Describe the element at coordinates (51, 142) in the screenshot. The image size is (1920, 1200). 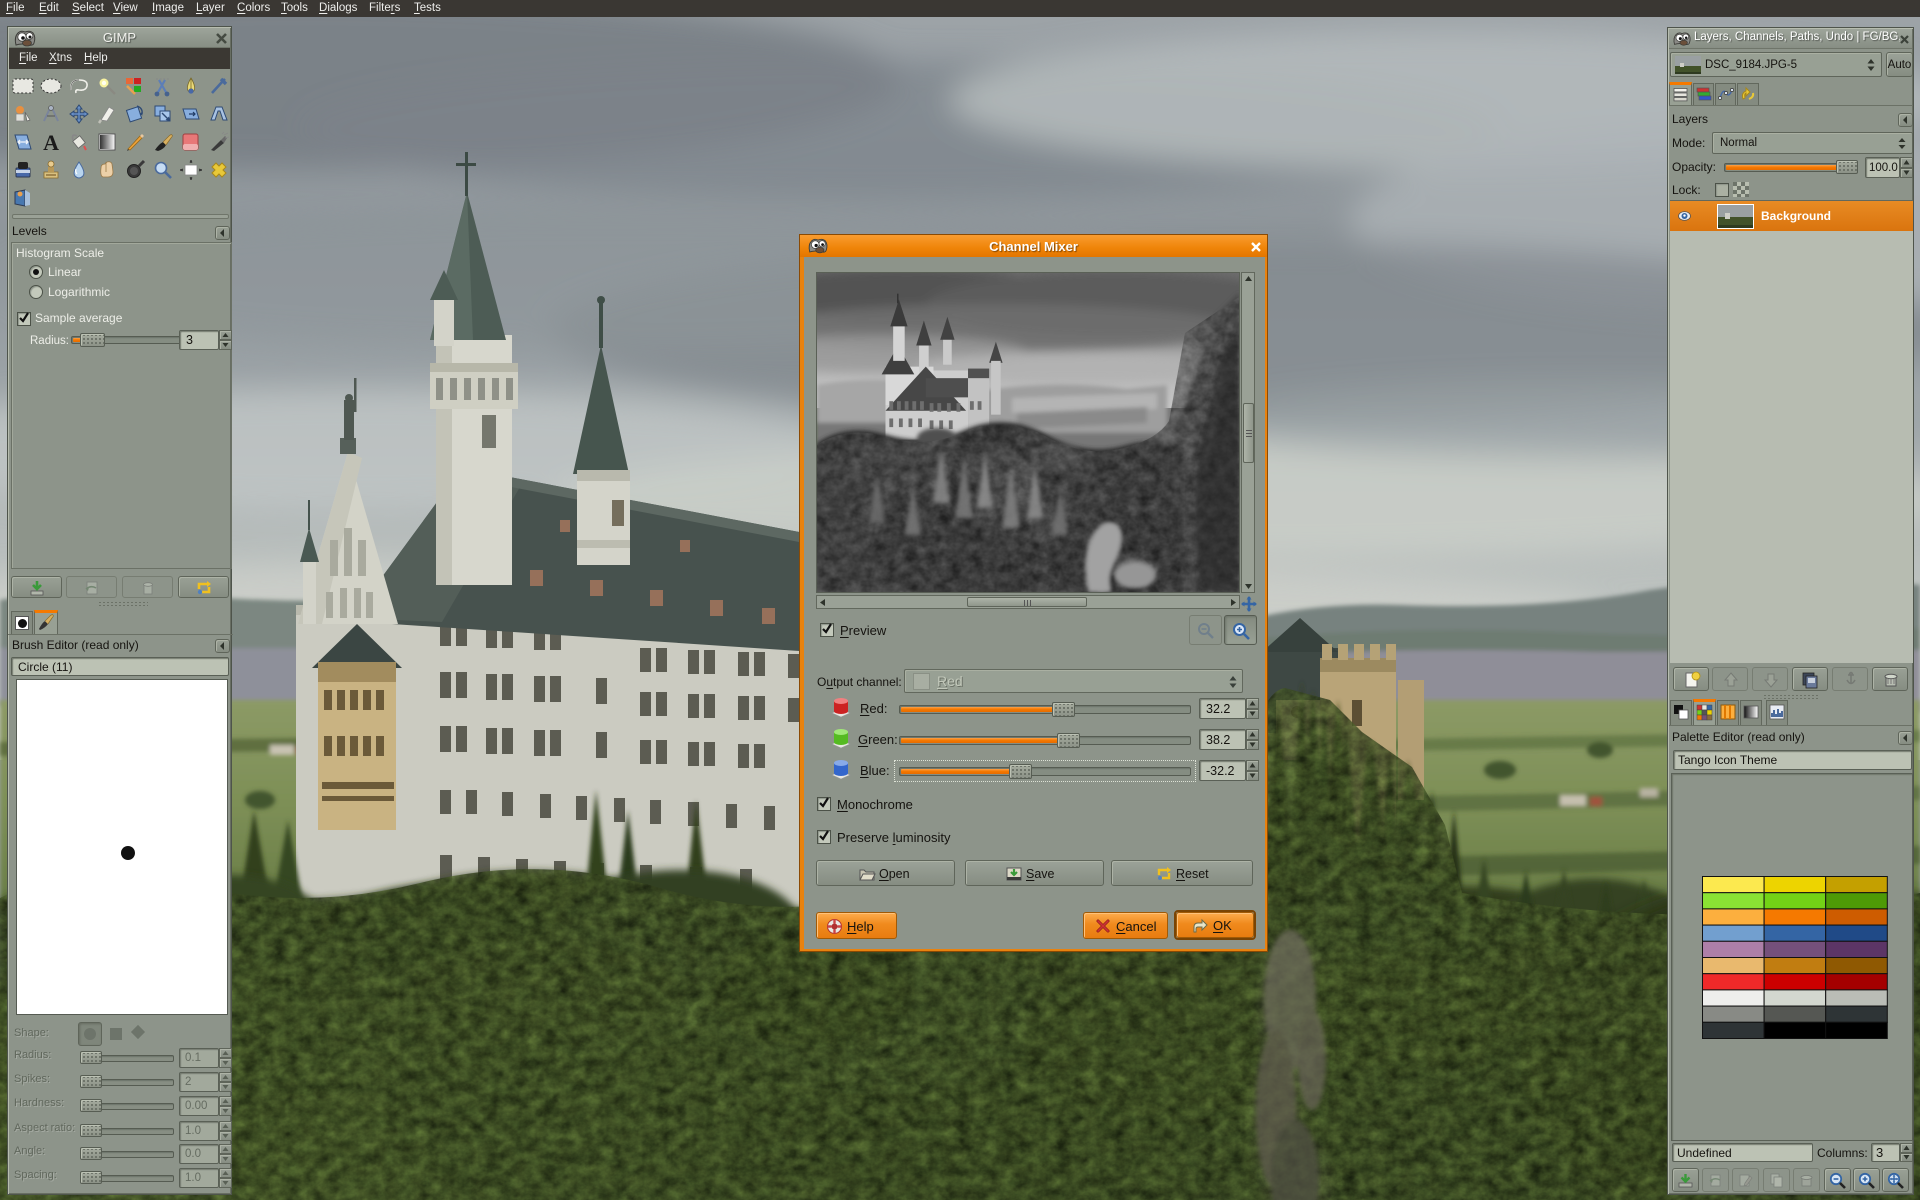
I see `svg-text: A` at that location.